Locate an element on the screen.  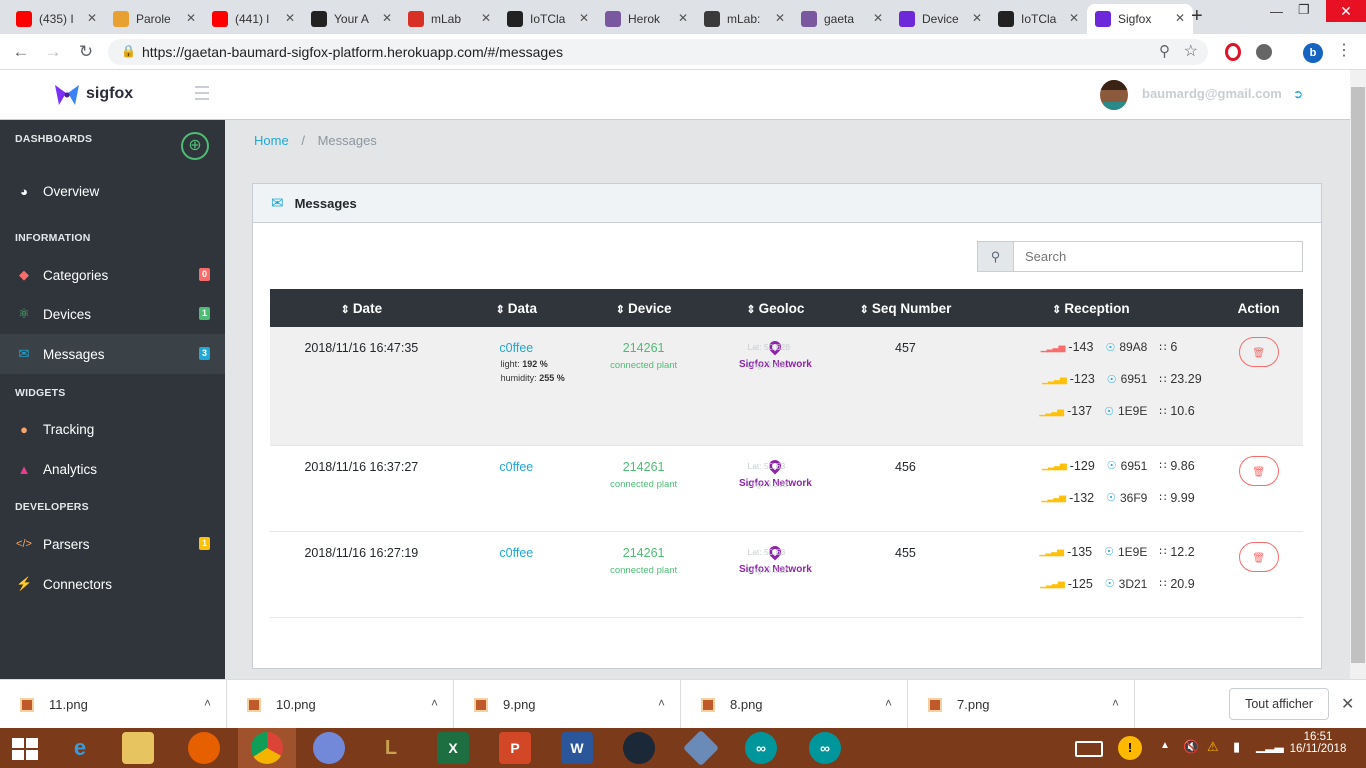
download-item: 7.png ˄ is located at coordinates (1021, 704).